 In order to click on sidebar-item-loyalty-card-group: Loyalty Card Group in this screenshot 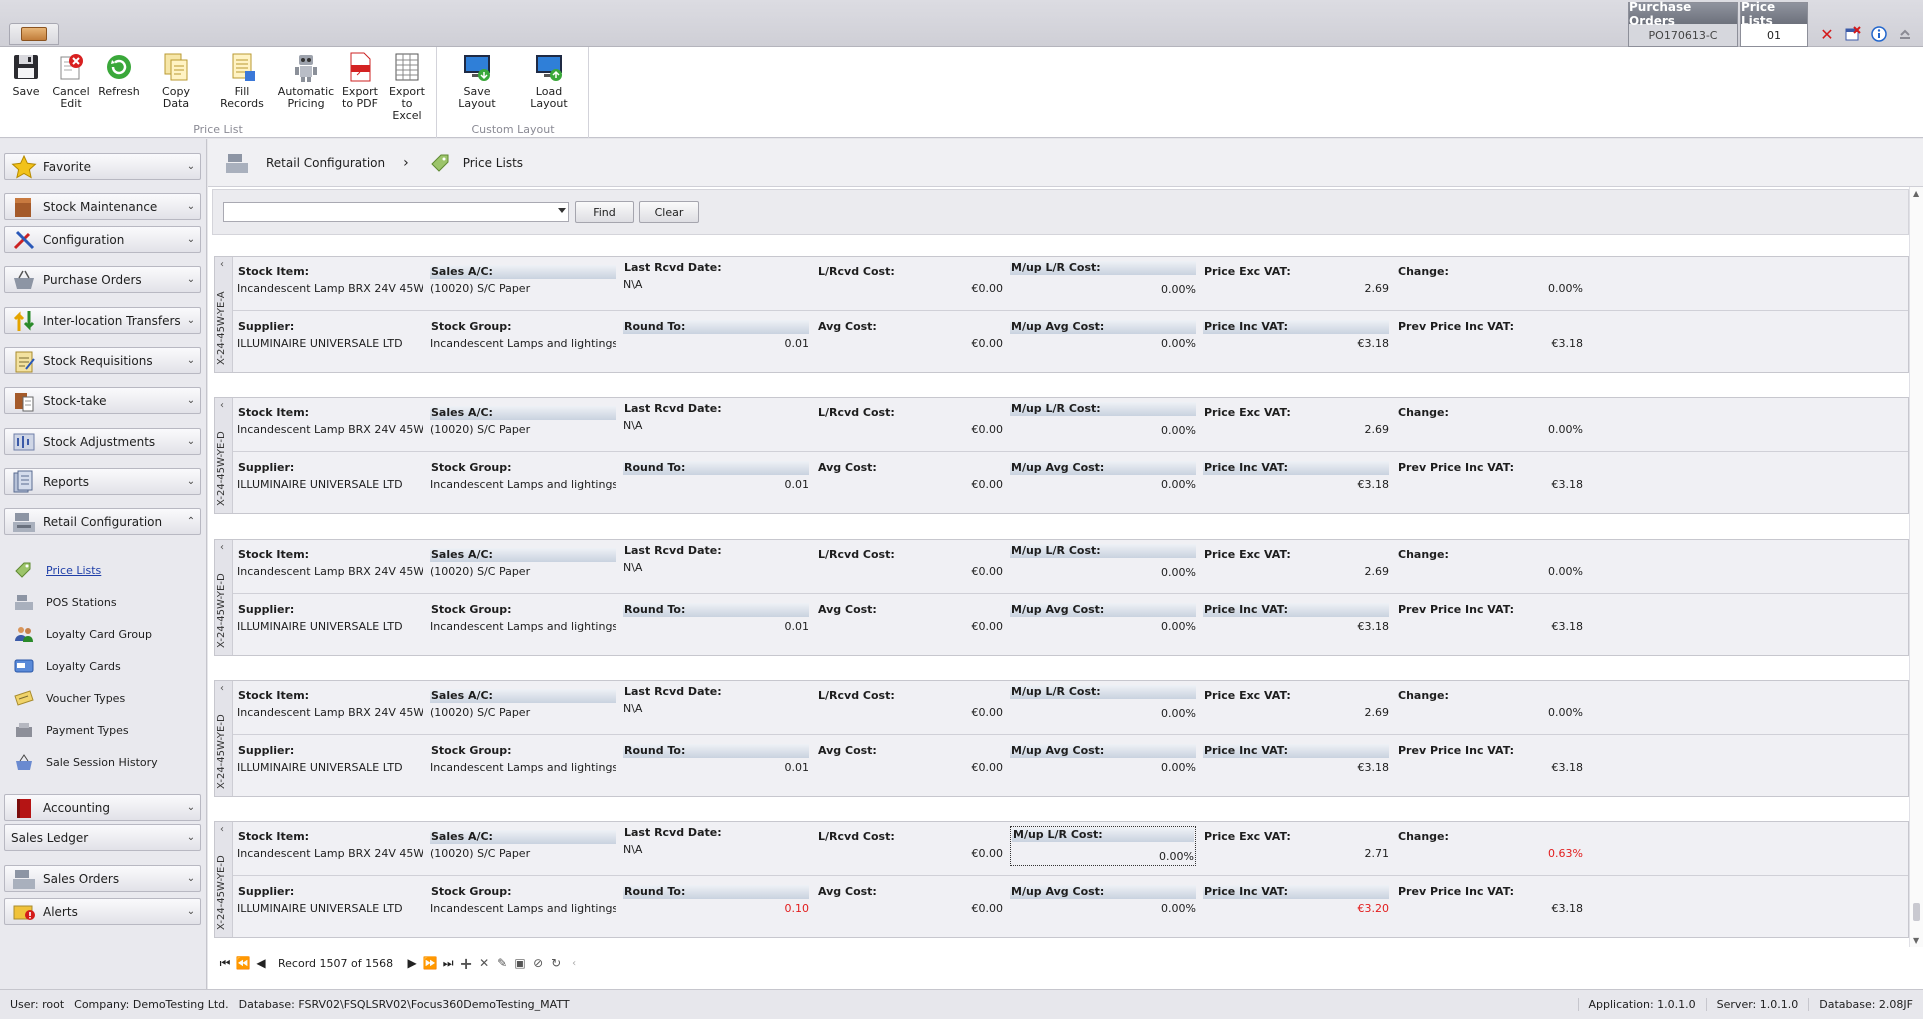, I will do `click(83, 634)`.